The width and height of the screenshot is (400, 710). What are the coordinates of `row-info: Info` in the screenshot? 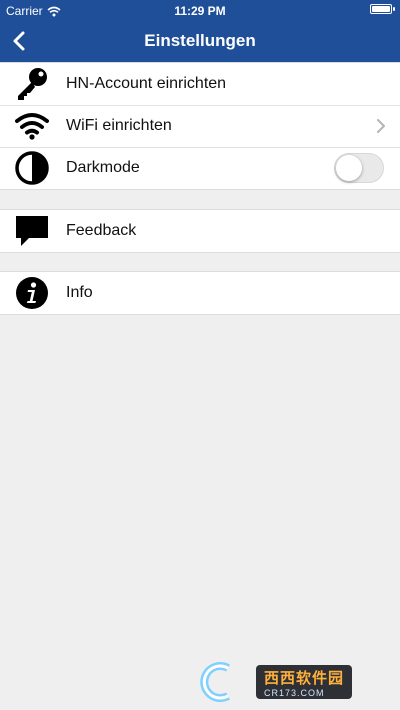 It's located at (200, 293).